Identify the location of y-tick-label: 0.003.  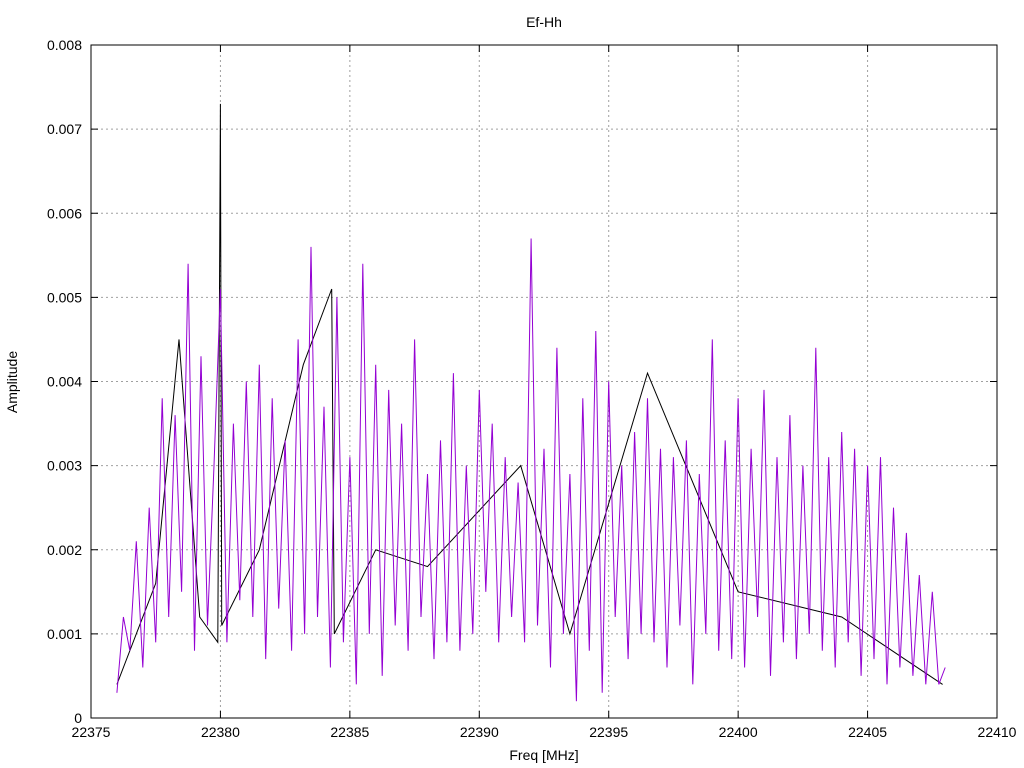
(64, 466).